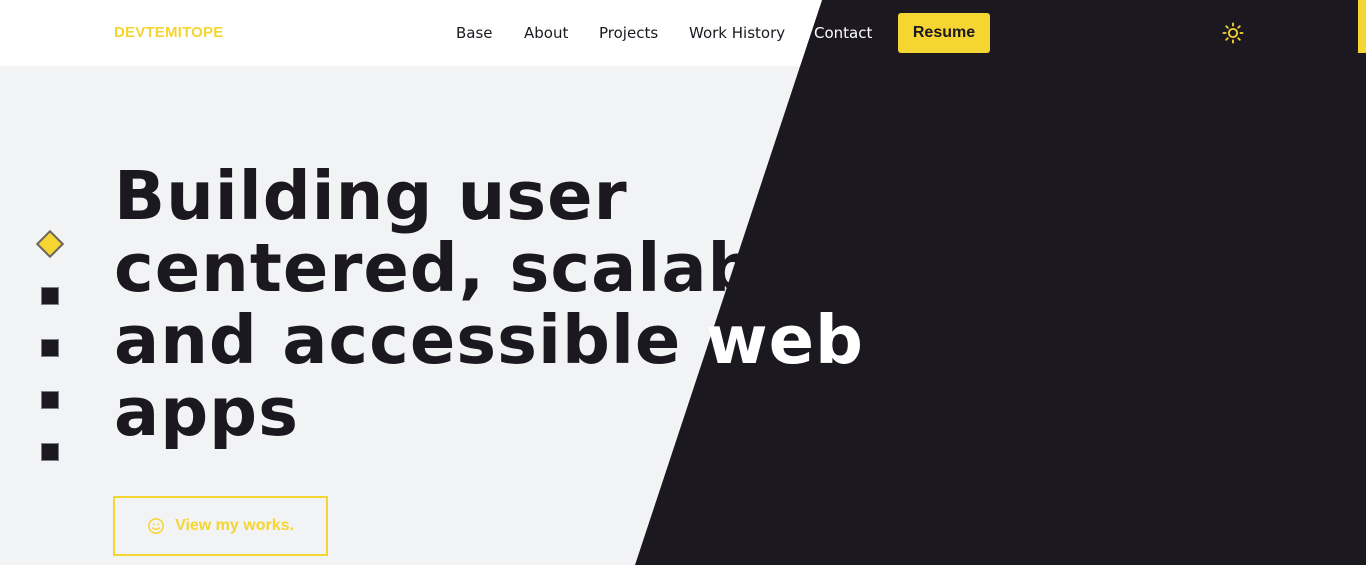  I want to click on nav-link-contact: Contact, so click(843, 33).